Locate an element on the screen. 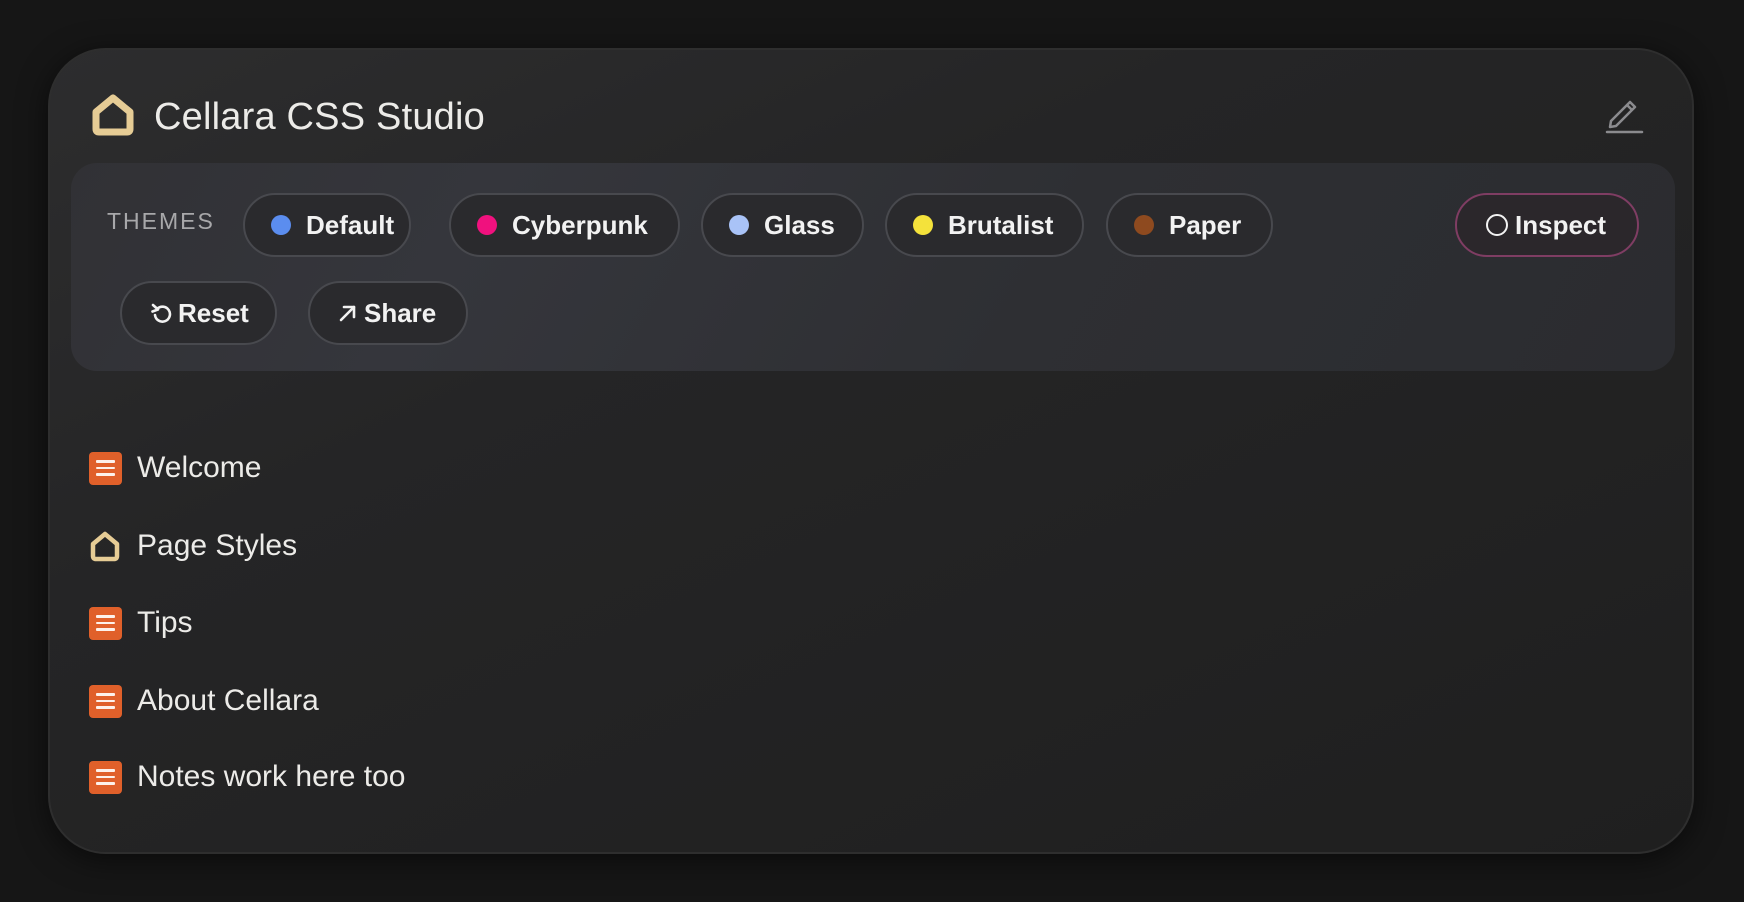 The height and width of the screenshot is (902, 1744). theme-chip-label: Default is located at coordinates (350, 224).